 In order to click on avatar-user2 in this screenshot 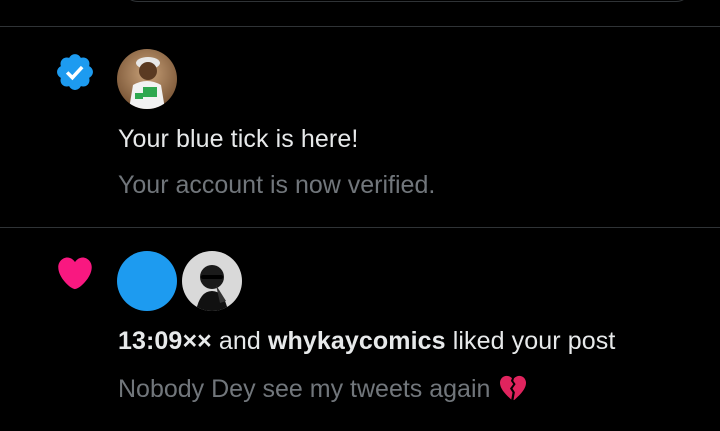, I will do `click(212, 281)`.